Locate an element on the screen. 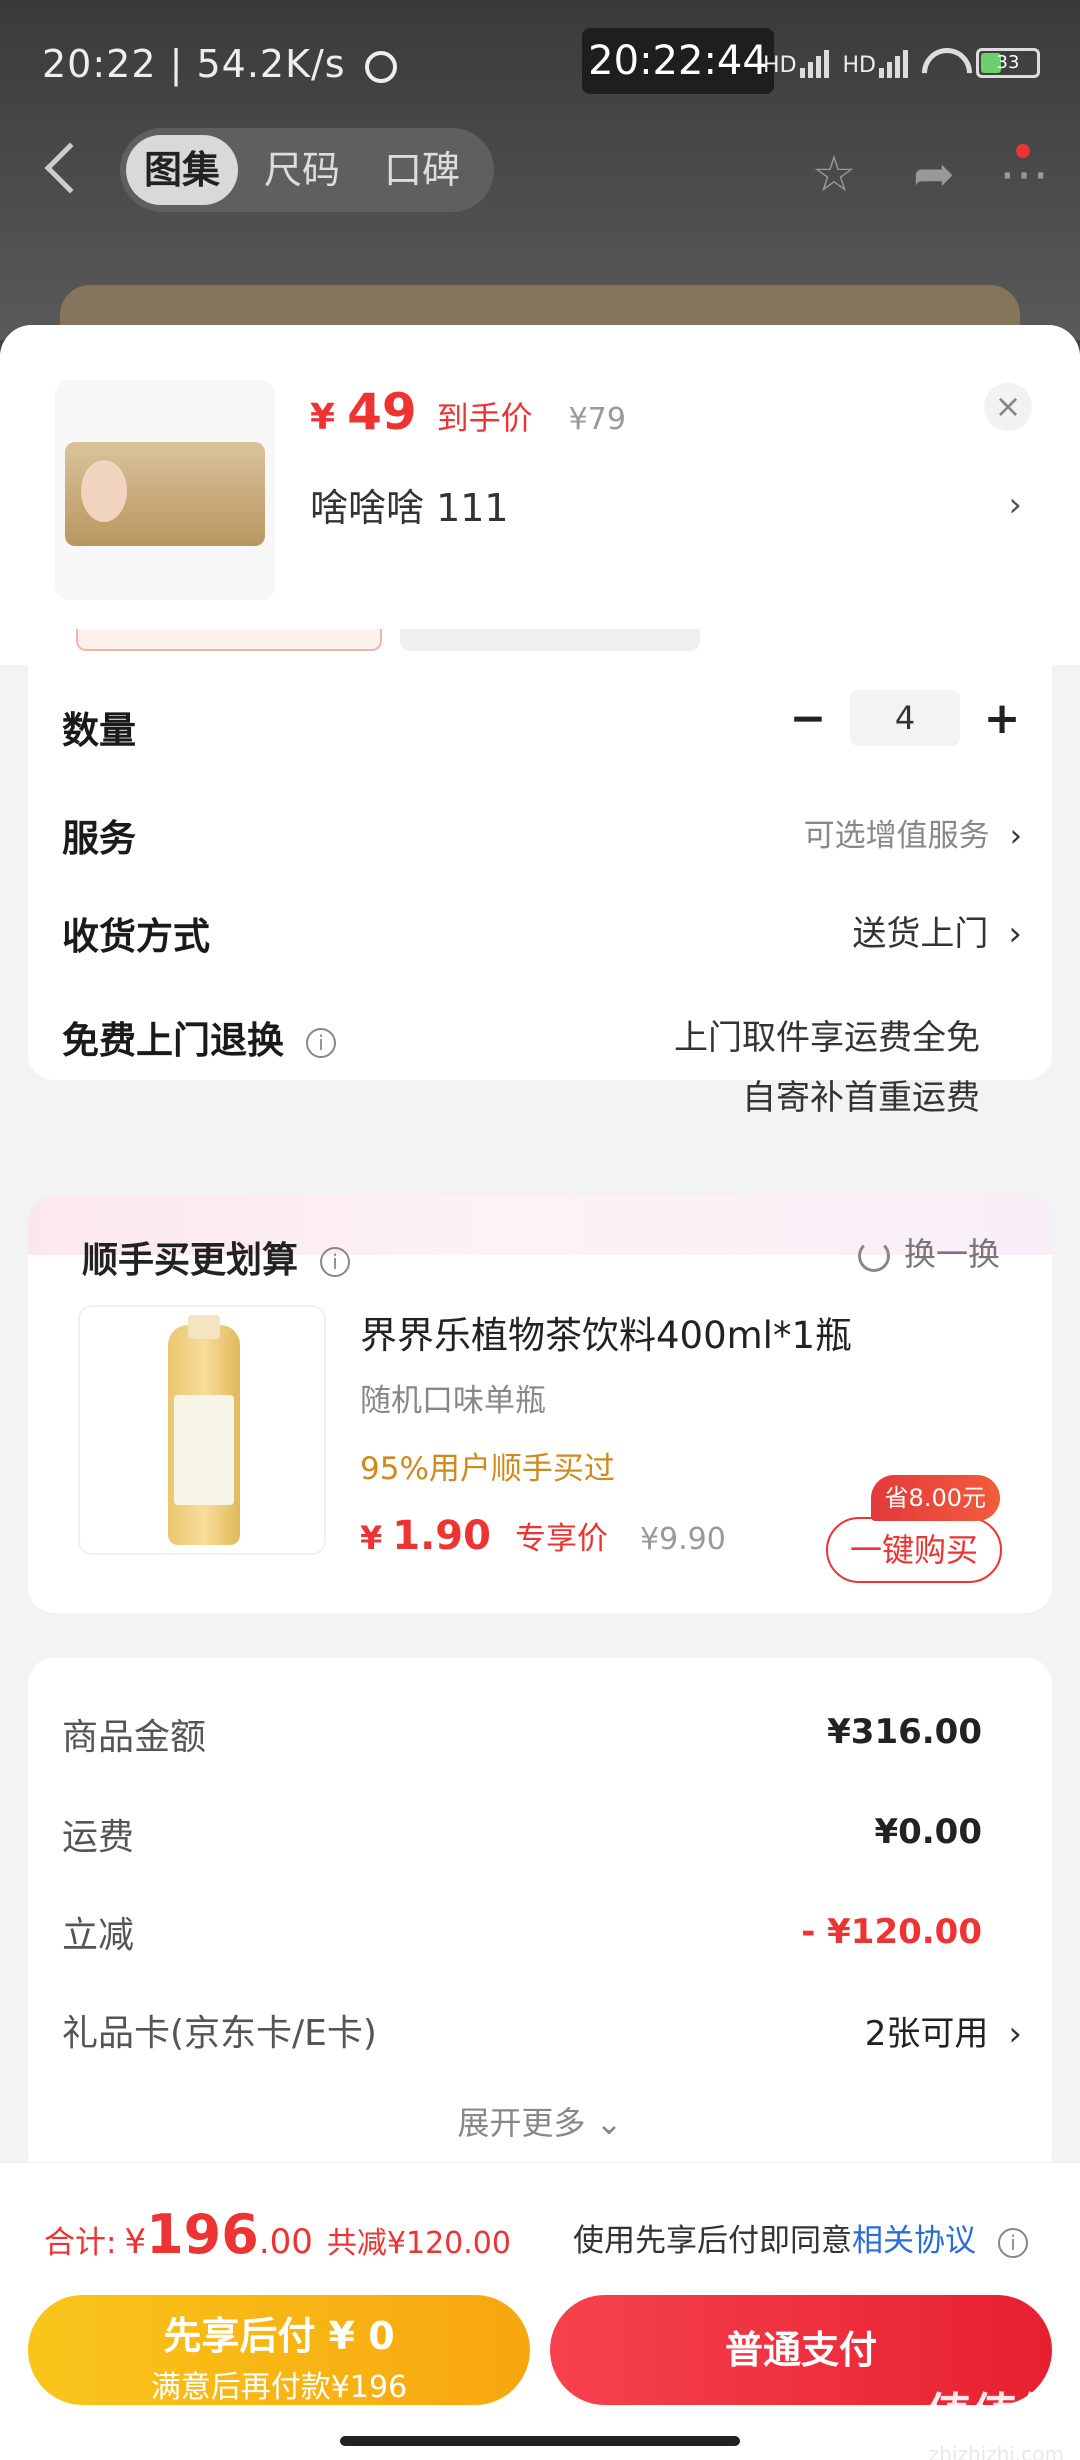 The height and width of the screenshot is (2460, 1080). addon-popularity: 95%用户顺手买过 is located at coordinates (487, 1469).